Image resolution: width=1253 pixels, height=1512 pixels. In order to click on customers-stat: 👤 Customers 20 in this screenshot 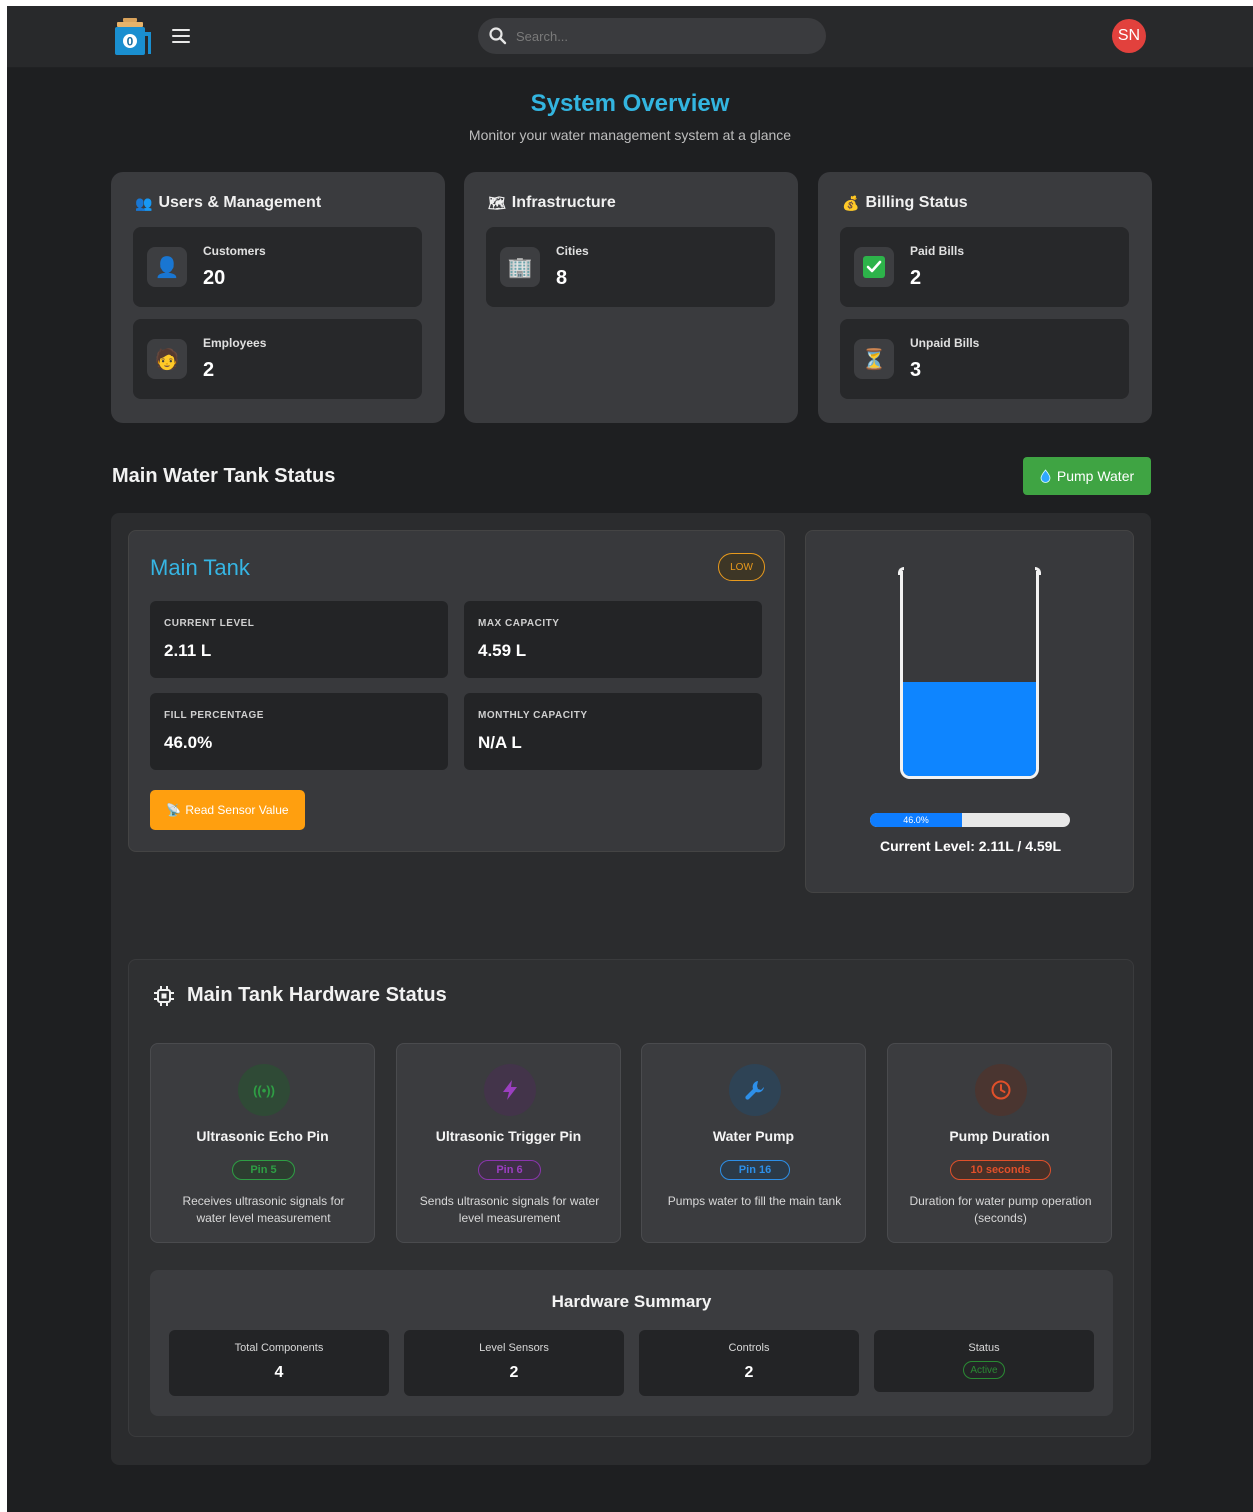, I will do `click(277, 267)`.